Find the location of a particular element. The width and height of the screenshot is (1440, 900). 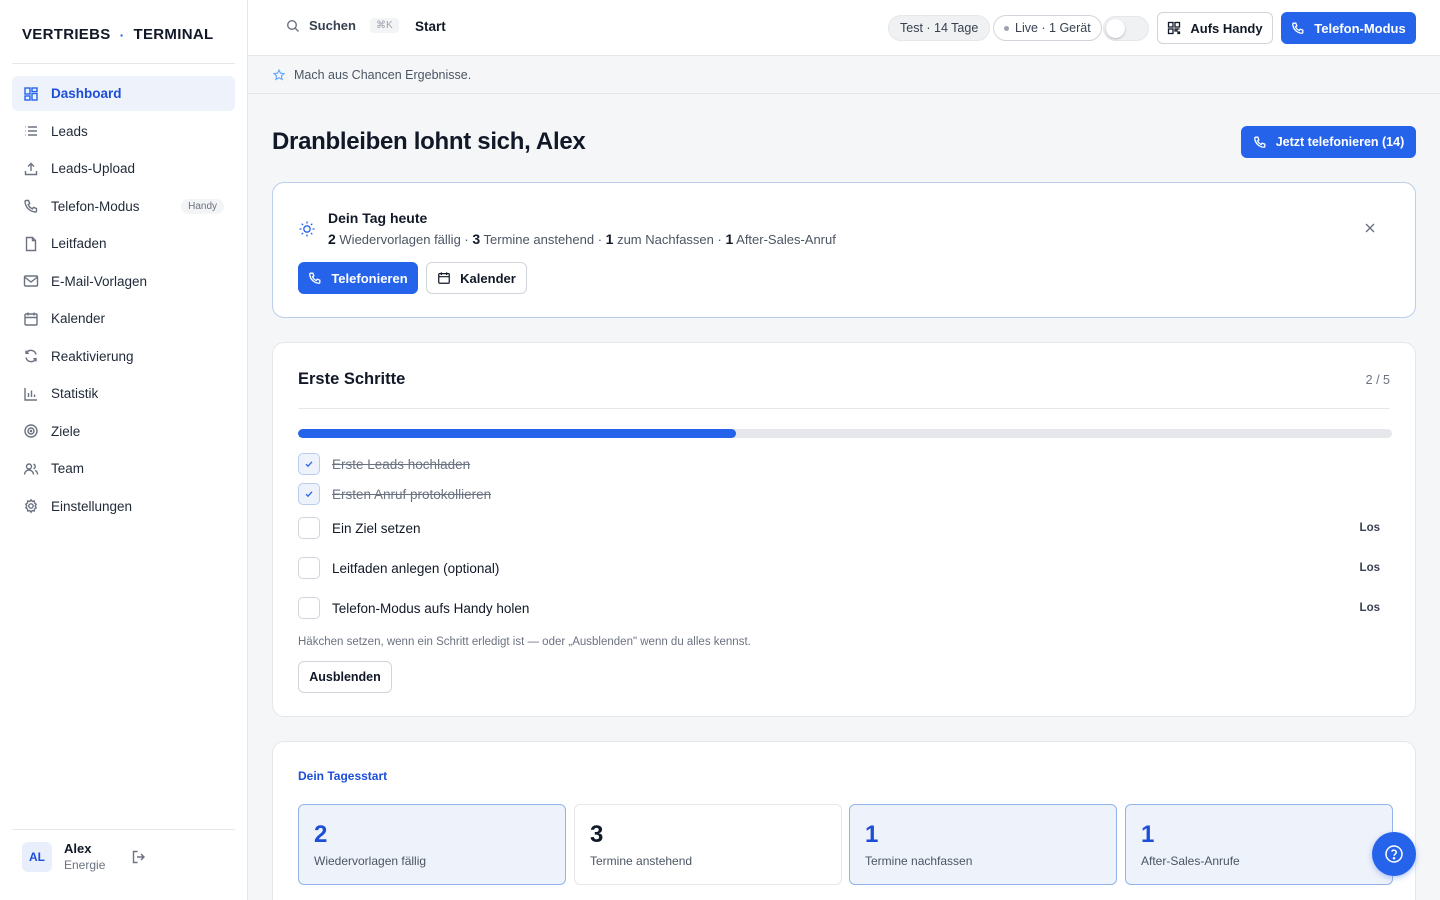

steps-count: 2 / 5 is located at coordinates (1377, 380).